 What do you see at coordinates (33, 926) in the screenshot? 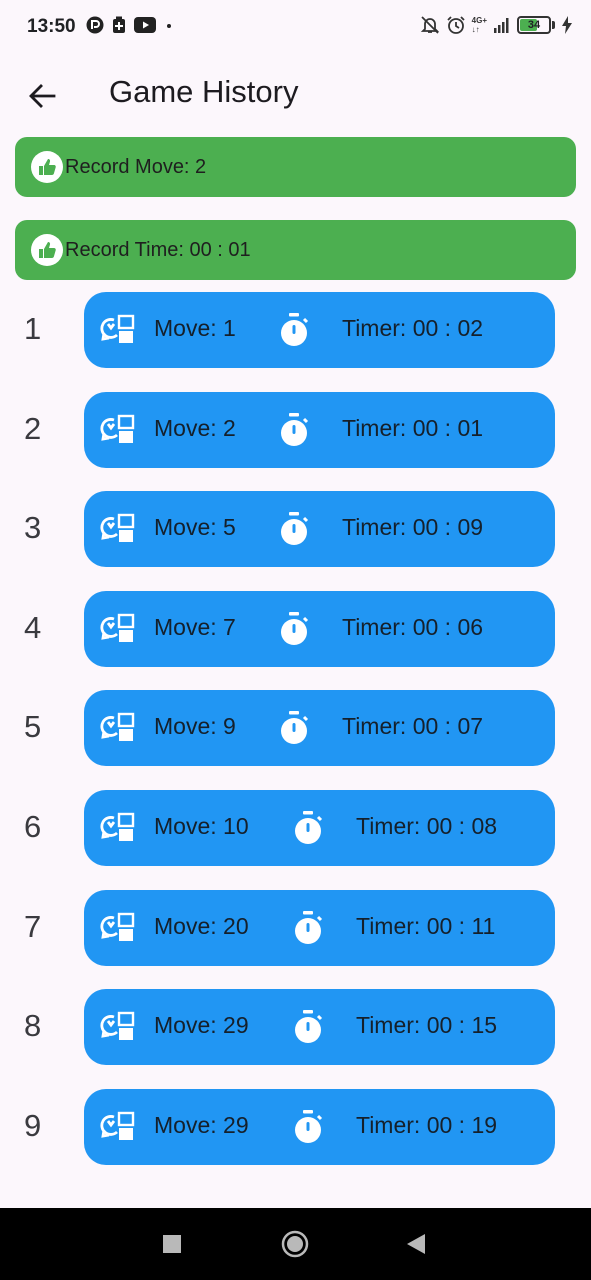
I see `history-index: 7` at bounding box center [33, 926].